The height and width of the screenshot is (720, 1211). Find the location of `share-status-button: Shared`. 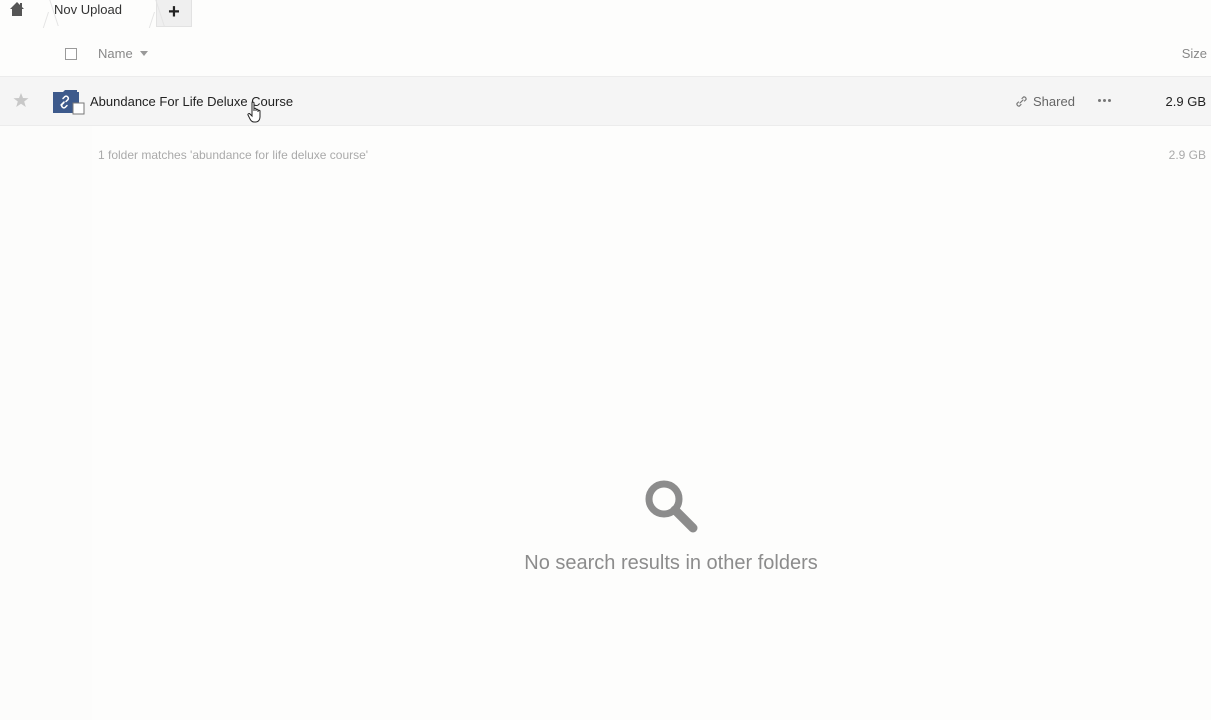

share-status-button: Shared is located at coordinates (1045, 101).